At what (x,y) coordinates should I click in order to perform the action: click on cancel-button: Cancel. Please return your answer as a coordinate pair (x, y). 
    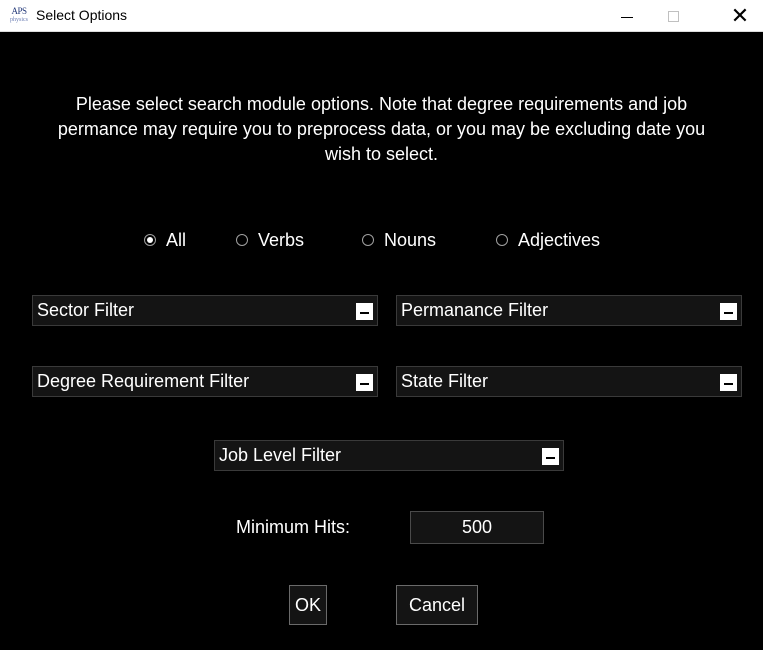
    Looking at the image, I should click on (437, 605).